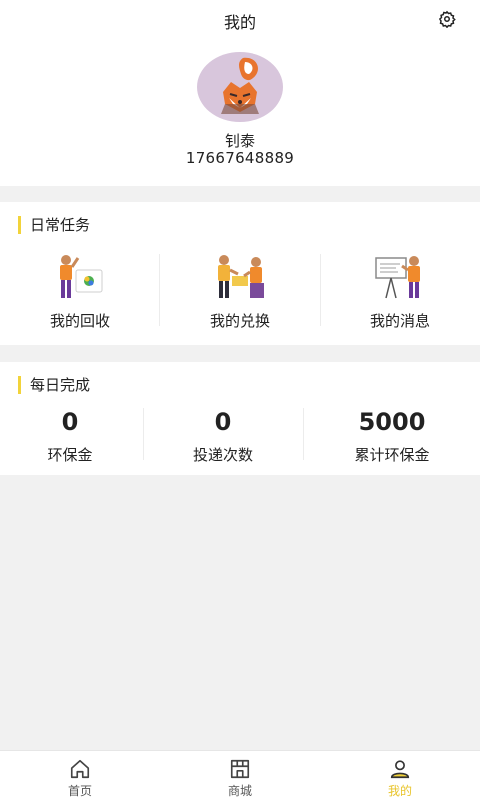 The height and width of the screenshot is (800, 480). Describe the element at coordinates (81, 276) in the screenshot. I see `recycle-illustration-icon` at that location.